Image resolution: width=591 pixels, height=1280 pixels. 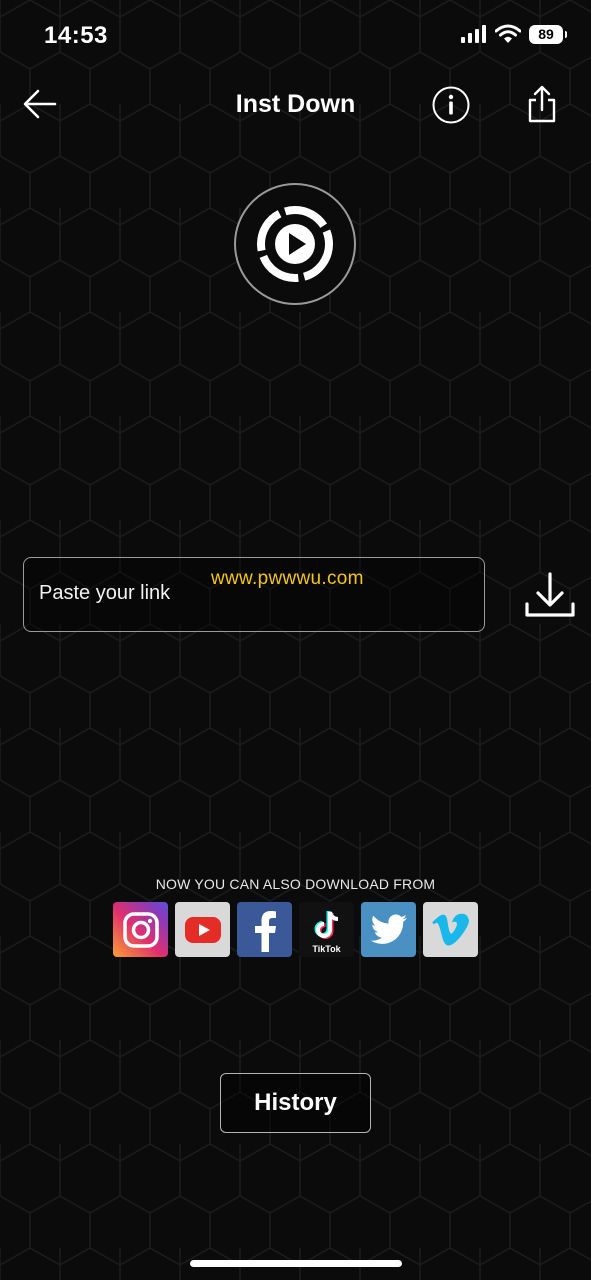 What do you see at coordinates (202, 929) in the screenshot?
I see `youtube-icon` at bounding box center [202, 929].